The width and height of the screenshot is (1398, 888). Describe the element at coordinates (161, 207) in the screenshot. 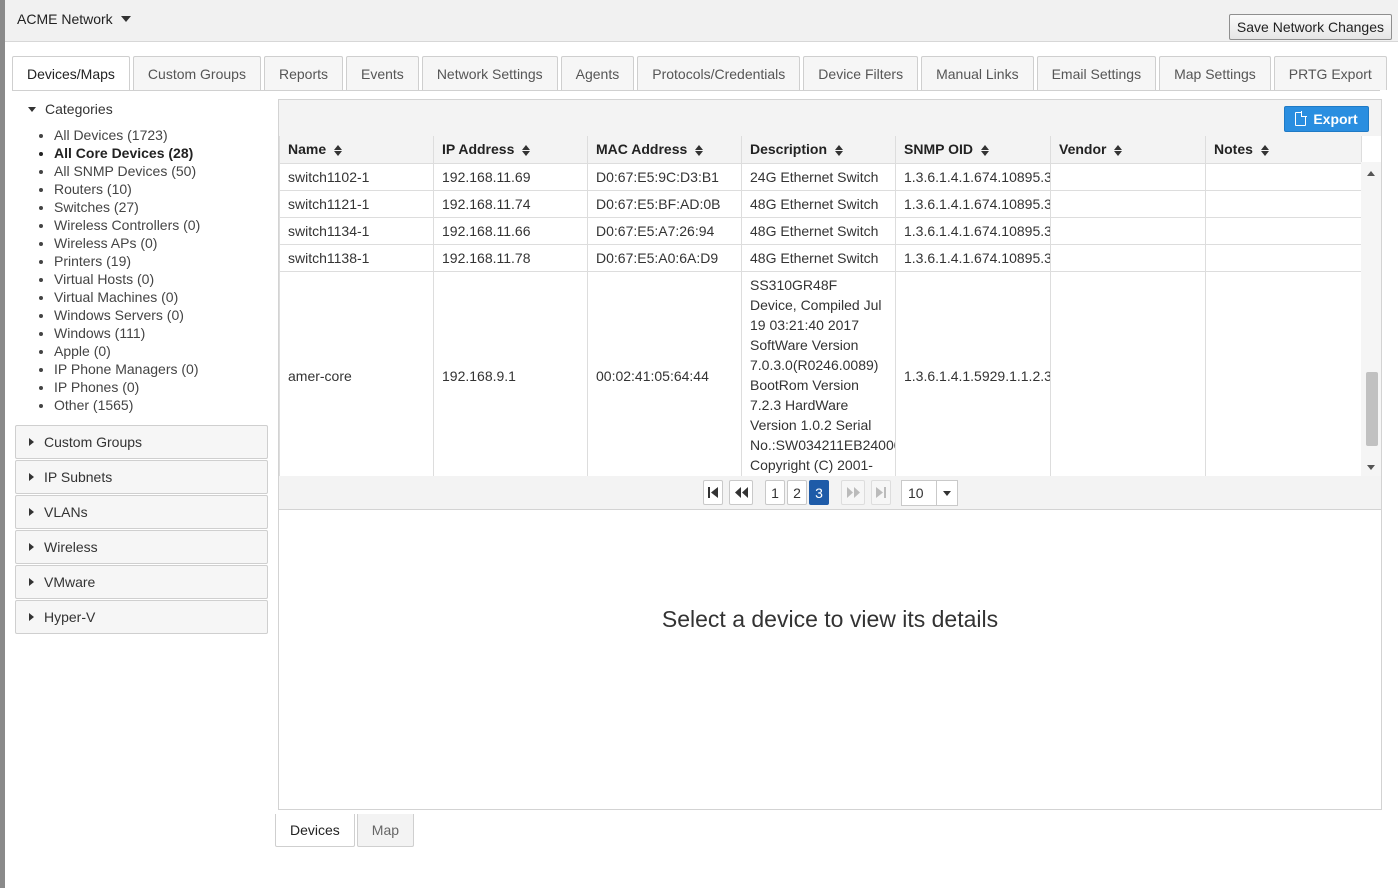

I see `category-item: Switches (27)` at that location.